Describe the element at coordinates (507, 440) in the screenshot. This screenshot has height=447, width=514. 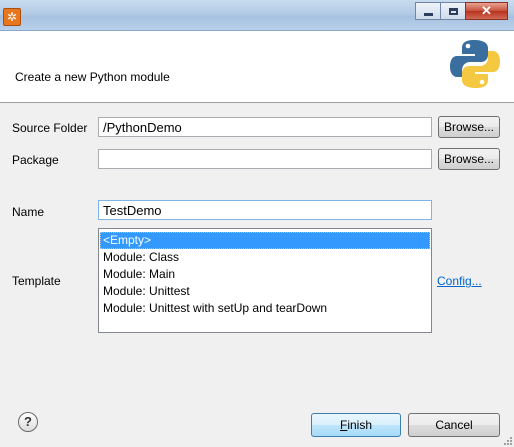
I see `resize-grip-icon` at that location.